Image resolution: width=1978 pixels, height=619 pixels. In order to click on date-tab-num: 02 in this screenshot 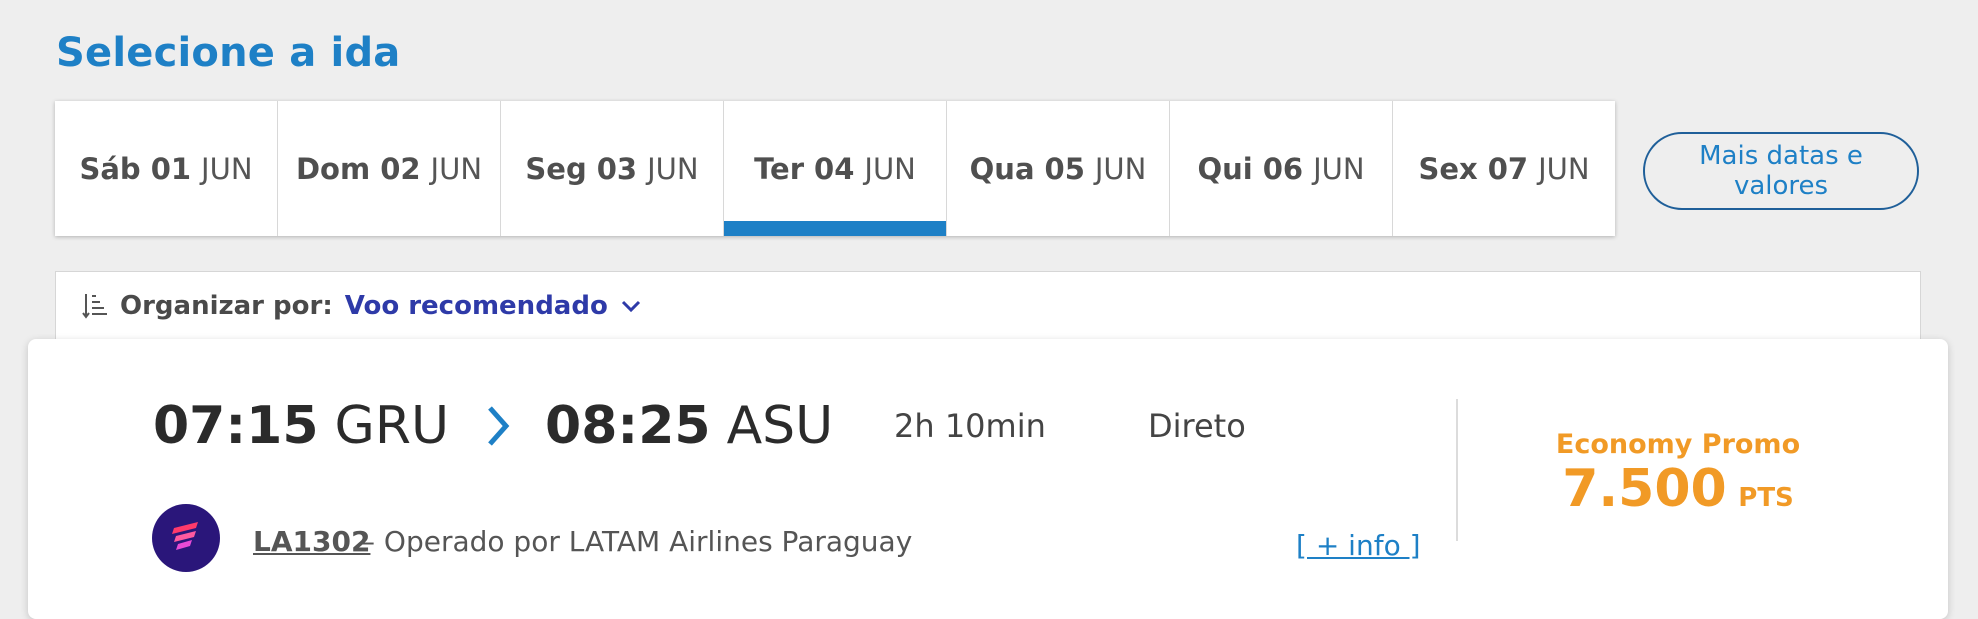, I will do `click(400, 168)`.